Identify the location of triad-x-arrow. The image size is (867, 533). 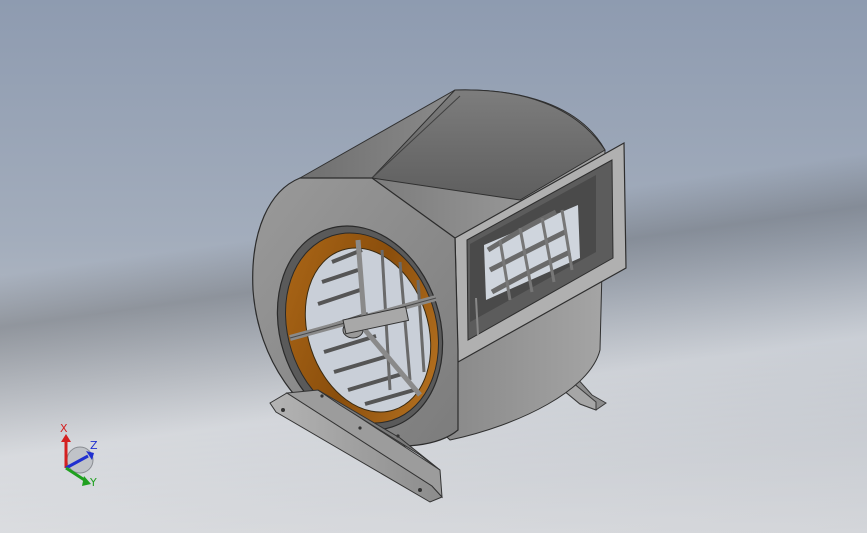
(66, 438).